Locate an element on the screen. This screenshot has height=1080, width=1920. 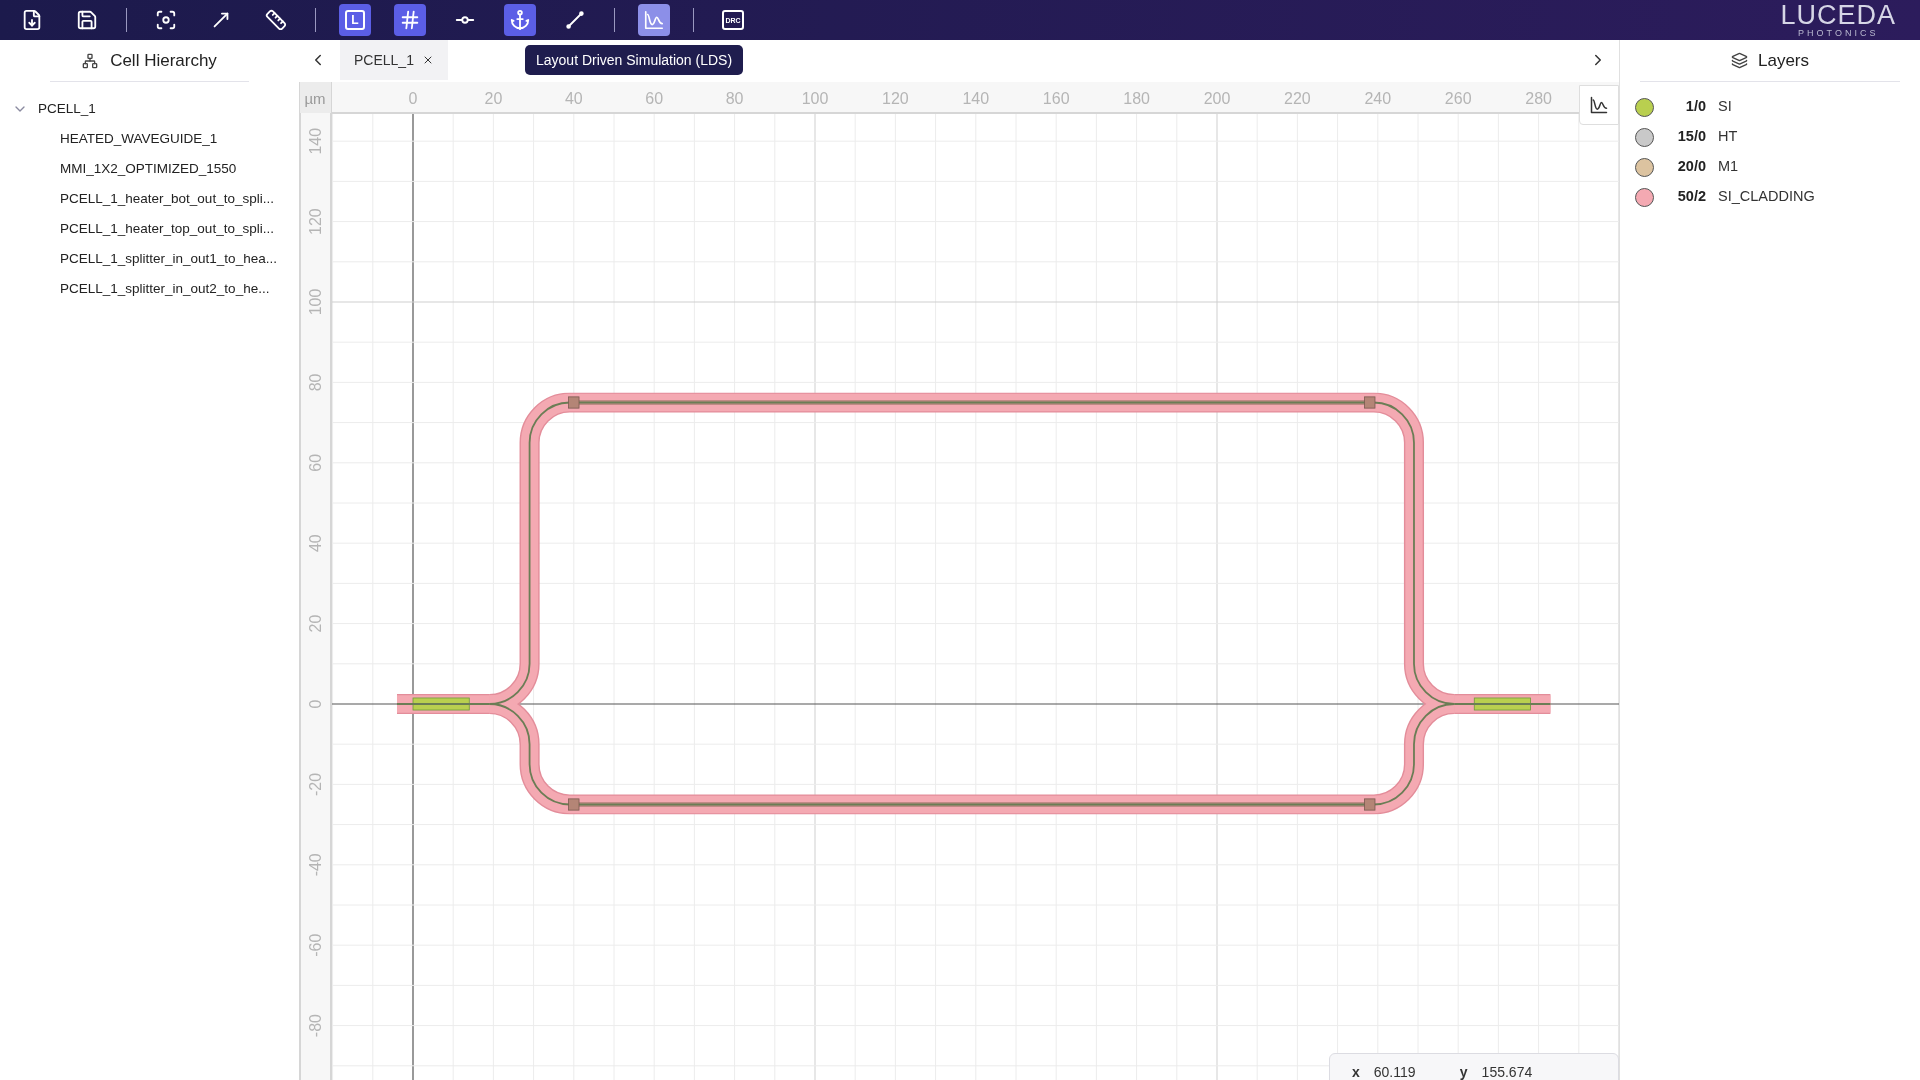
logo-wordmark: LUCEDA is located at coordinates (1838, 15).